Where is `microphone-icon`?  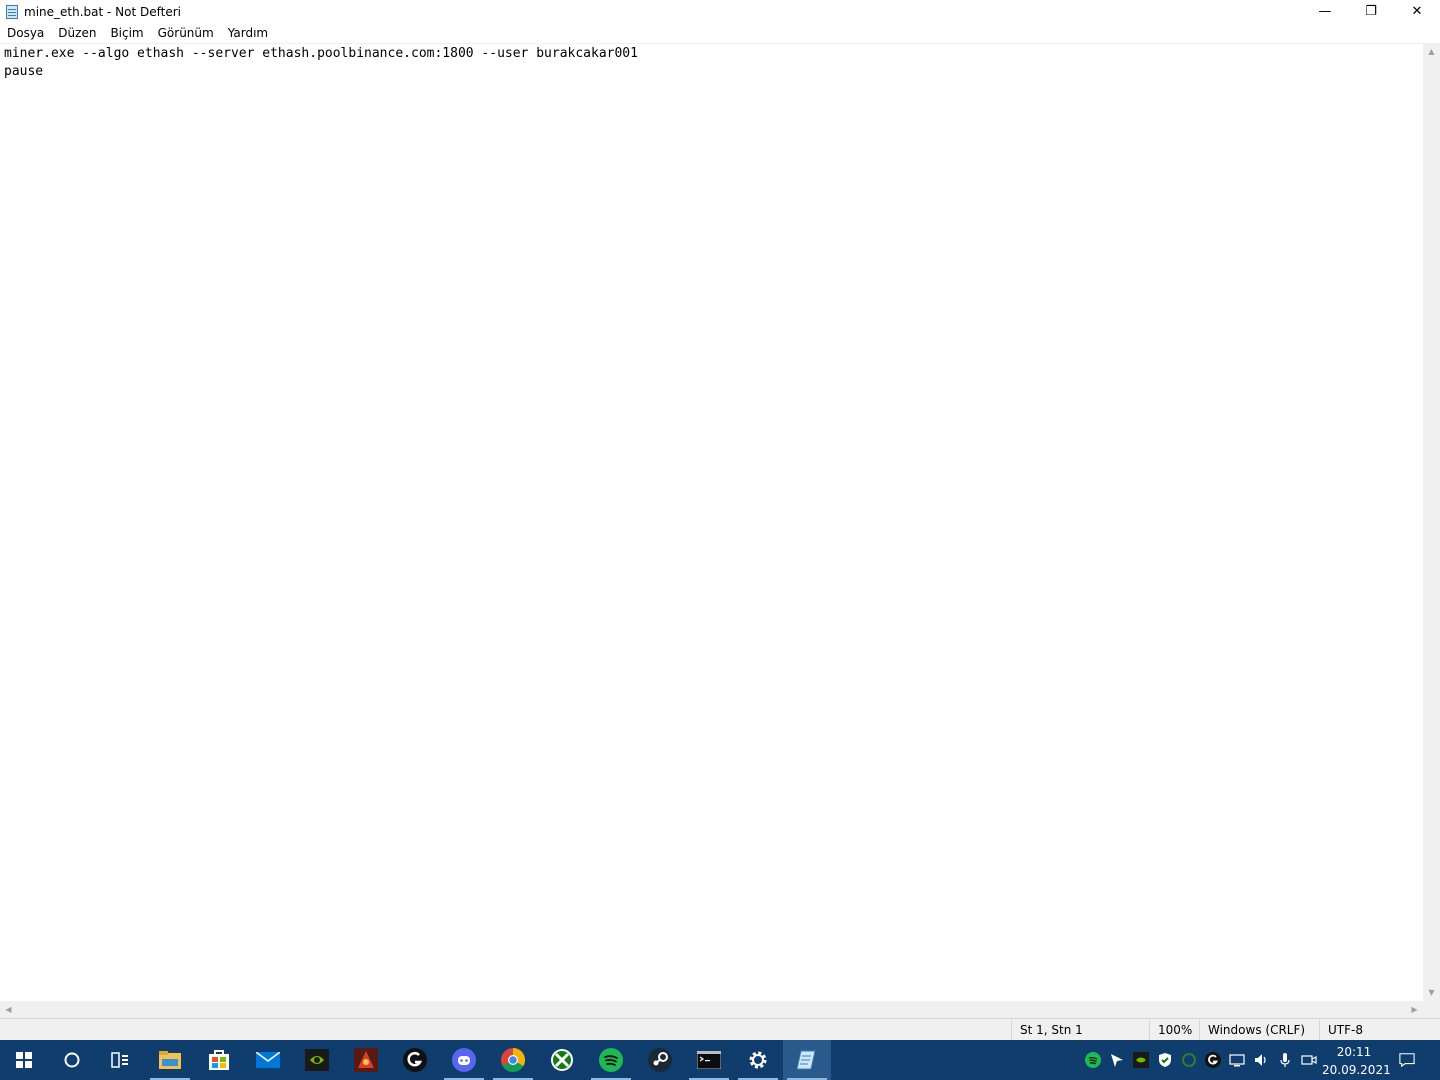
microphone-icon is located at coordinates (1285, 1060).